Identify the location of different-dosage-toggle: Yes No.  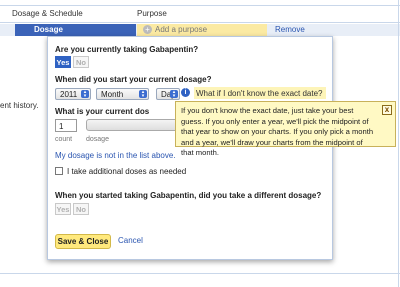
(73, 209).